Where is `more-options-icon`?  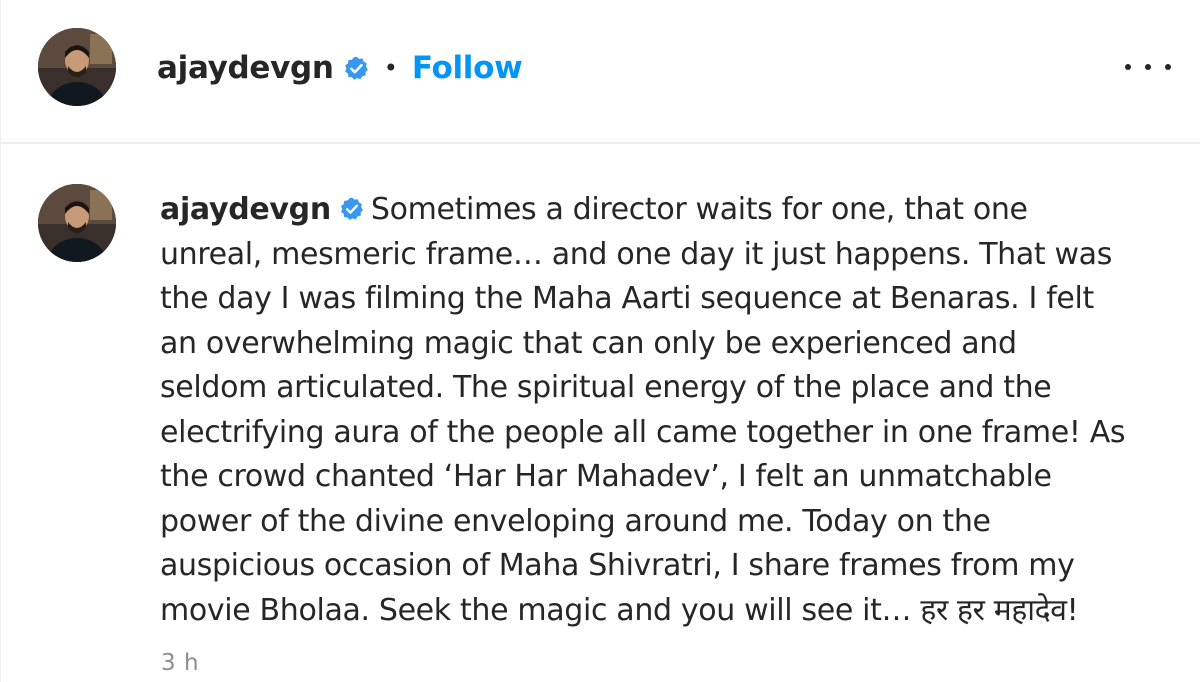 more-options-icon is located at coordinates (1148, 67).